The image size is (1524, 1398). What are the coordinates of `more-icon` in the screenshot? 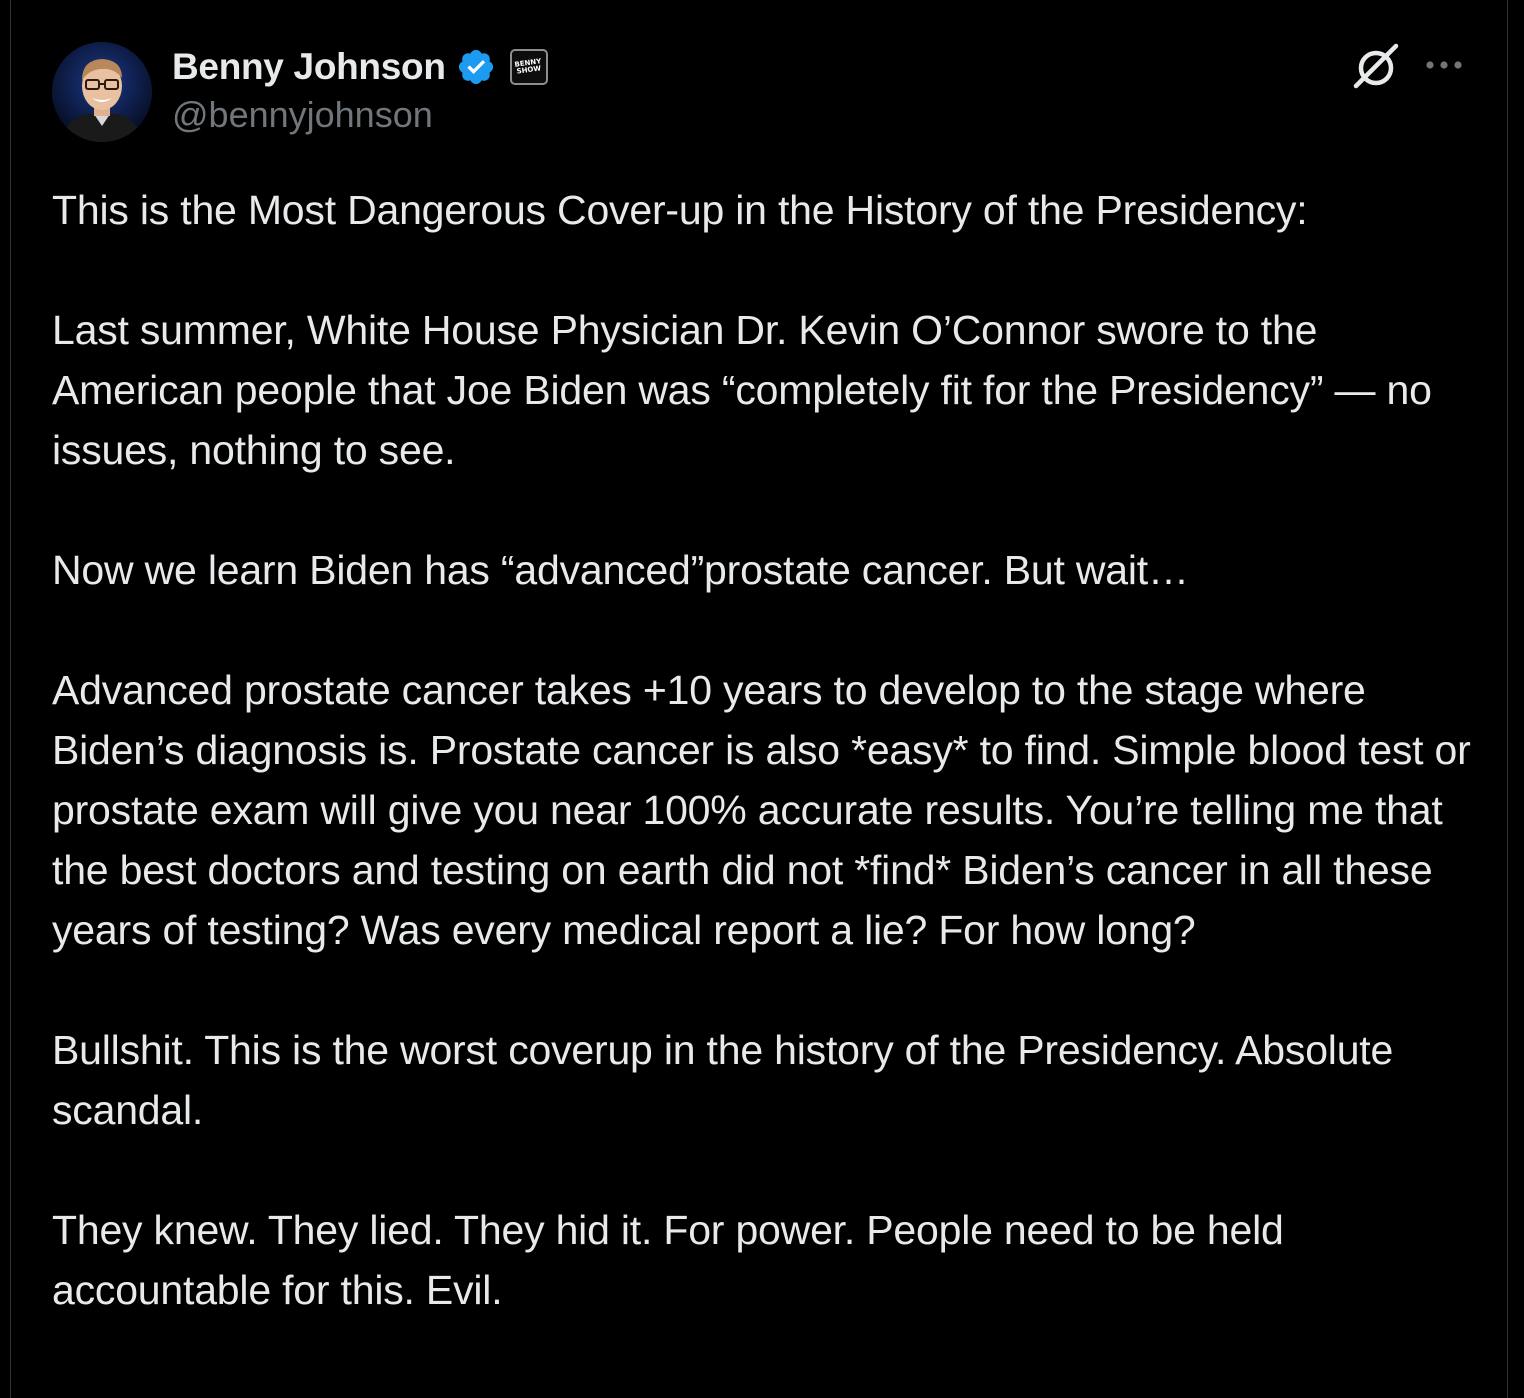 It's located at (1444, 65).